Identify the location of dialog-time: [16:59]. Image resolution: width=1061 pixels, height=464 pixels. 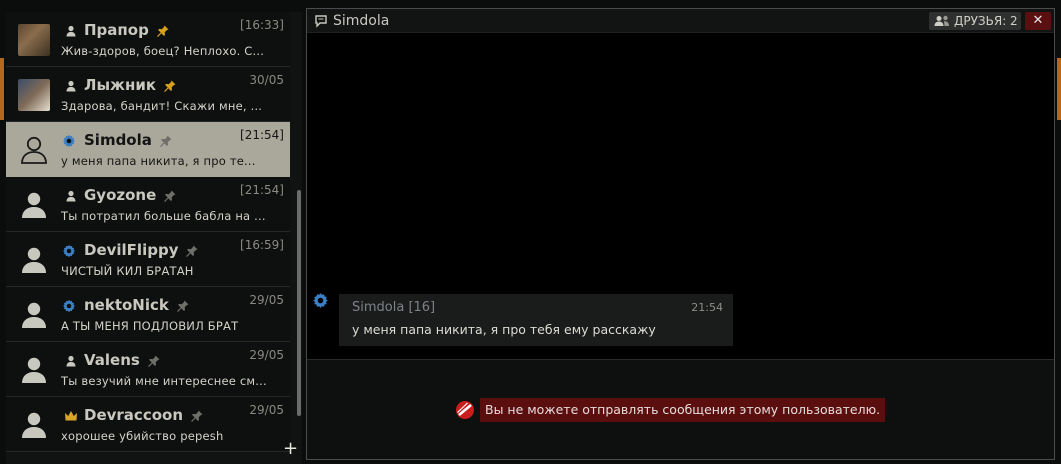
(262, 245).